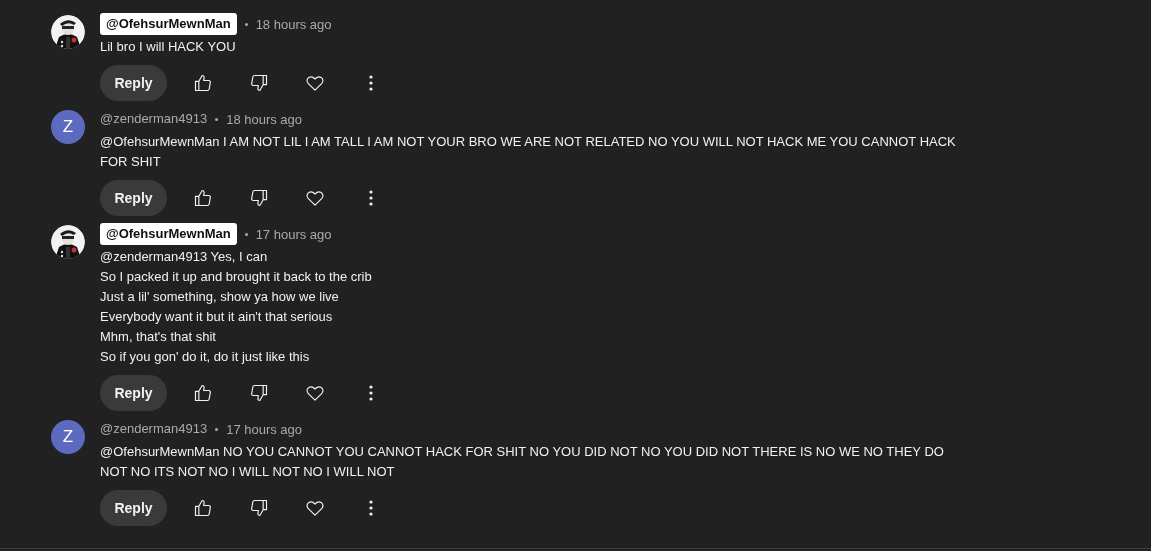 The height and width of the screenshot is (551, 1151). I want to click on comment-text: @OfehsurMewnMan NO YOU CANNOT YOU CANNOT HACK FOR SHIT NO YOU DID NOT NO YOU DID NOT THERE IS NO WE NO THEY DO NOT NO ITS NOT NO I WILL NOT NO I WILL NOT, so click(522, 462).